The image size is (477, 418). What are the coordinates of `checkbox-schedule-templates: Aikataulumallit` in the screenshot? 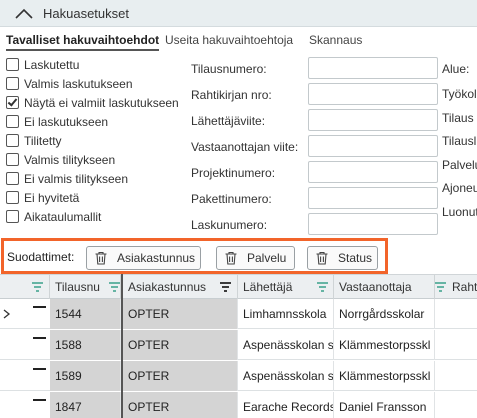 It's located at (53, 216).